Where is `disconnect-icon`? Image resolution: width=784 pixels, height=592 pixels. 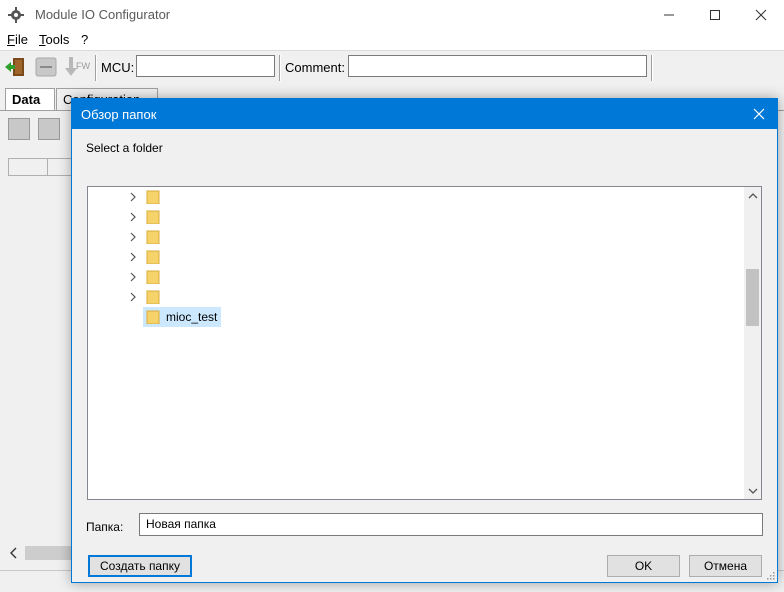 disconnect-icon is located at coordinates (46, 67).